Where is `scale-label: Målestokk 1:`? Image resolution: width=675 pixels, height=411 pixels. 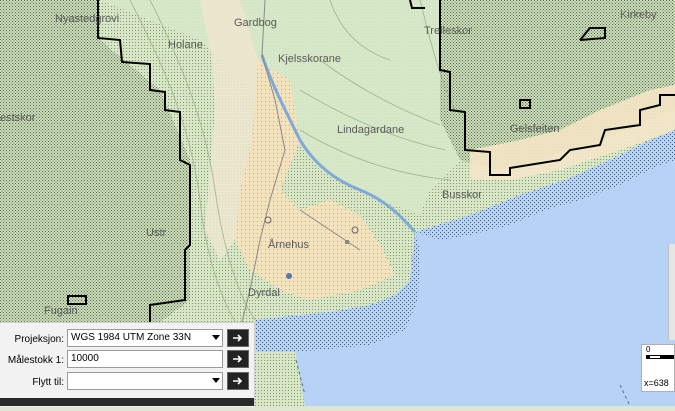 scale-label: Målestokk 1: is located at coordinates (35, 360).